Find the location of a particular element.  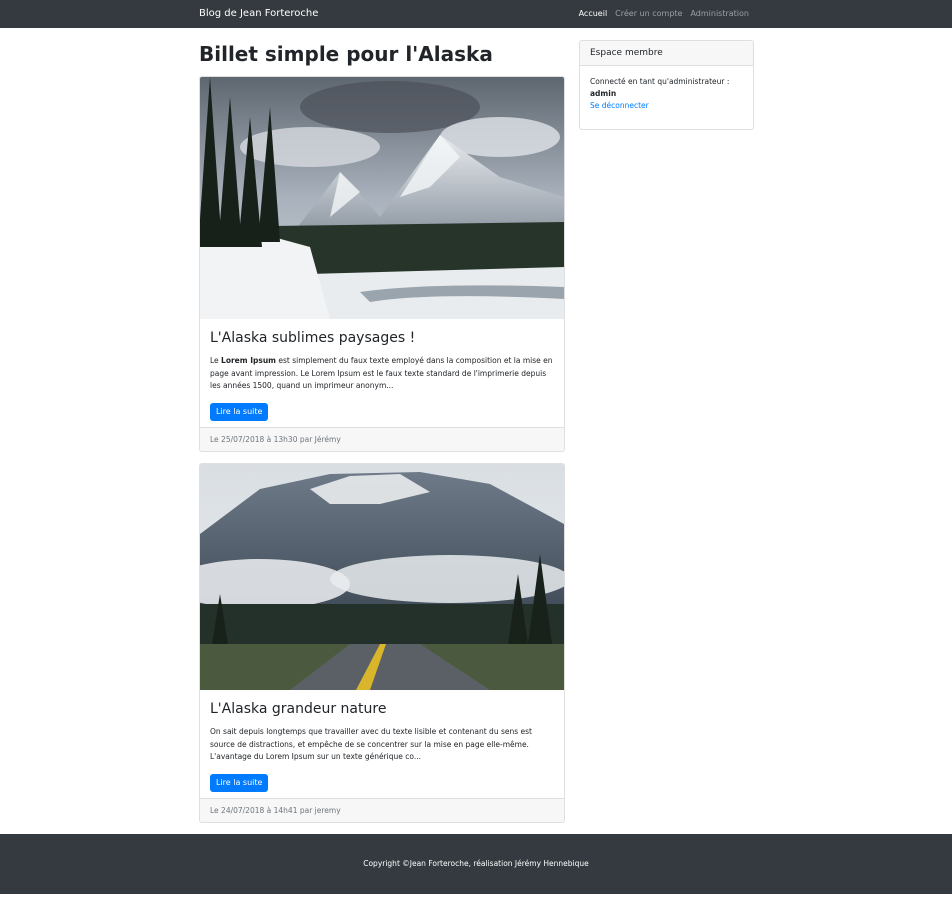

excerpt-prefix: Le is located at coordinates (216, 360).